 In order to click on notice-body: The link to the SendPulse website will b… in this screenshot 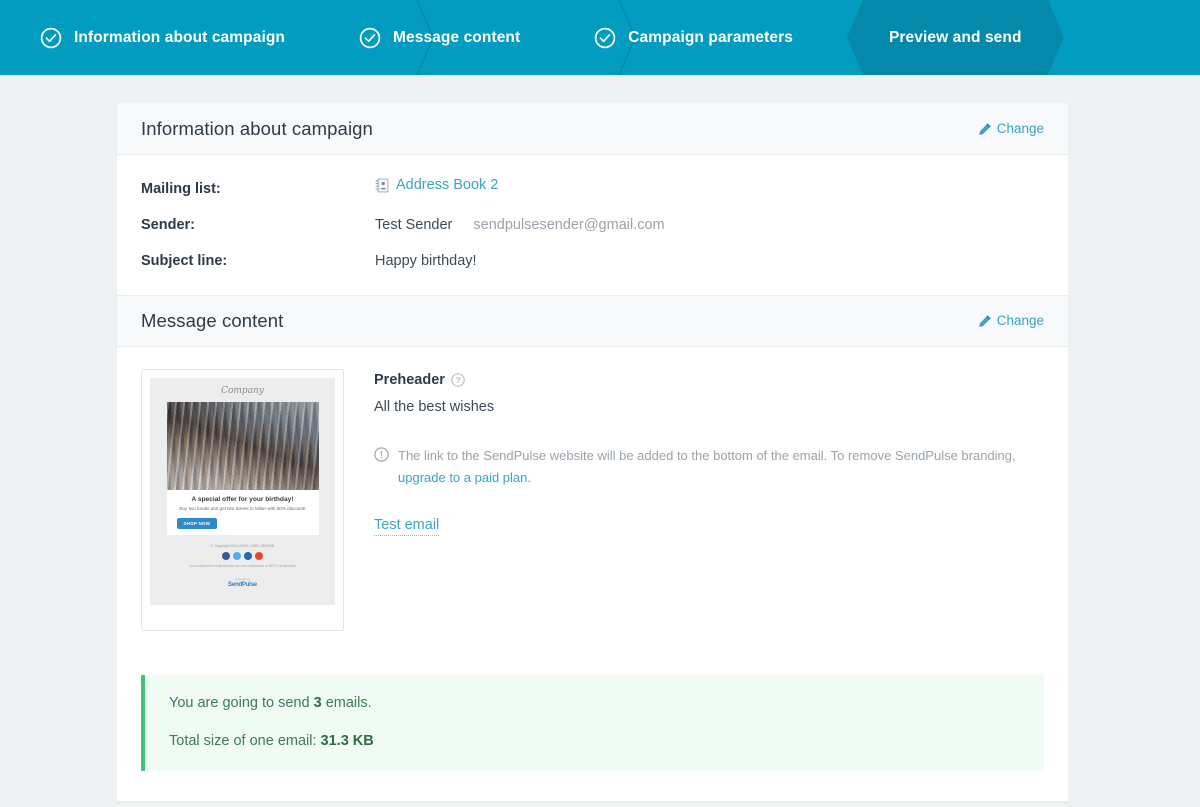, I will do `click(707, 455)`.